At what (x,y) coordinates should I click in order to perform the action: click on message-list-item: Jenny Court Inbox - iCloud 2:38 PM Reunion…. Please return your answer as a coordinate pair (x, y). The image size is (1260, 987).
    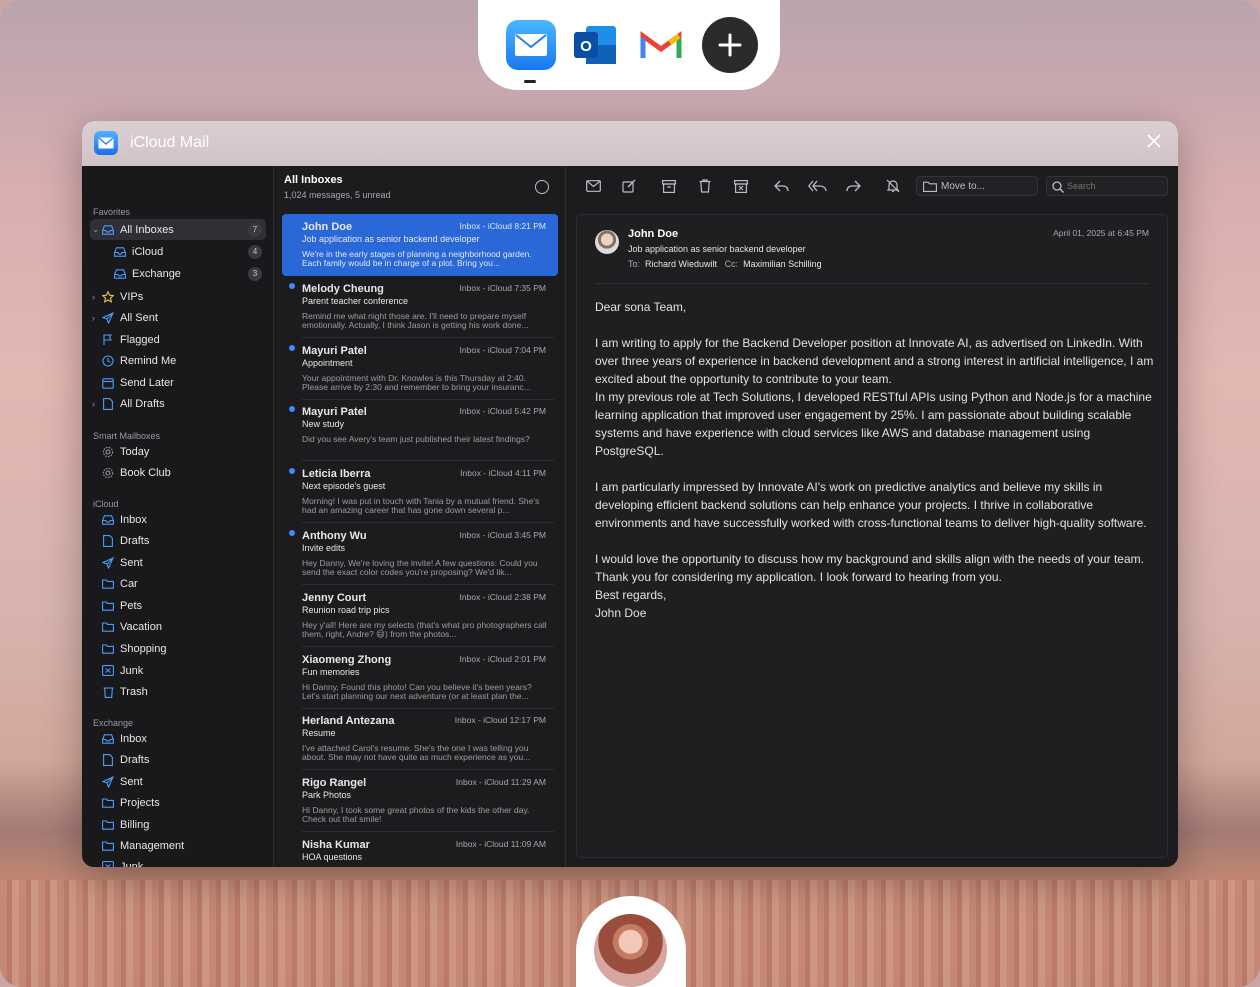
    Looking at the image, I should click on (420, 616).